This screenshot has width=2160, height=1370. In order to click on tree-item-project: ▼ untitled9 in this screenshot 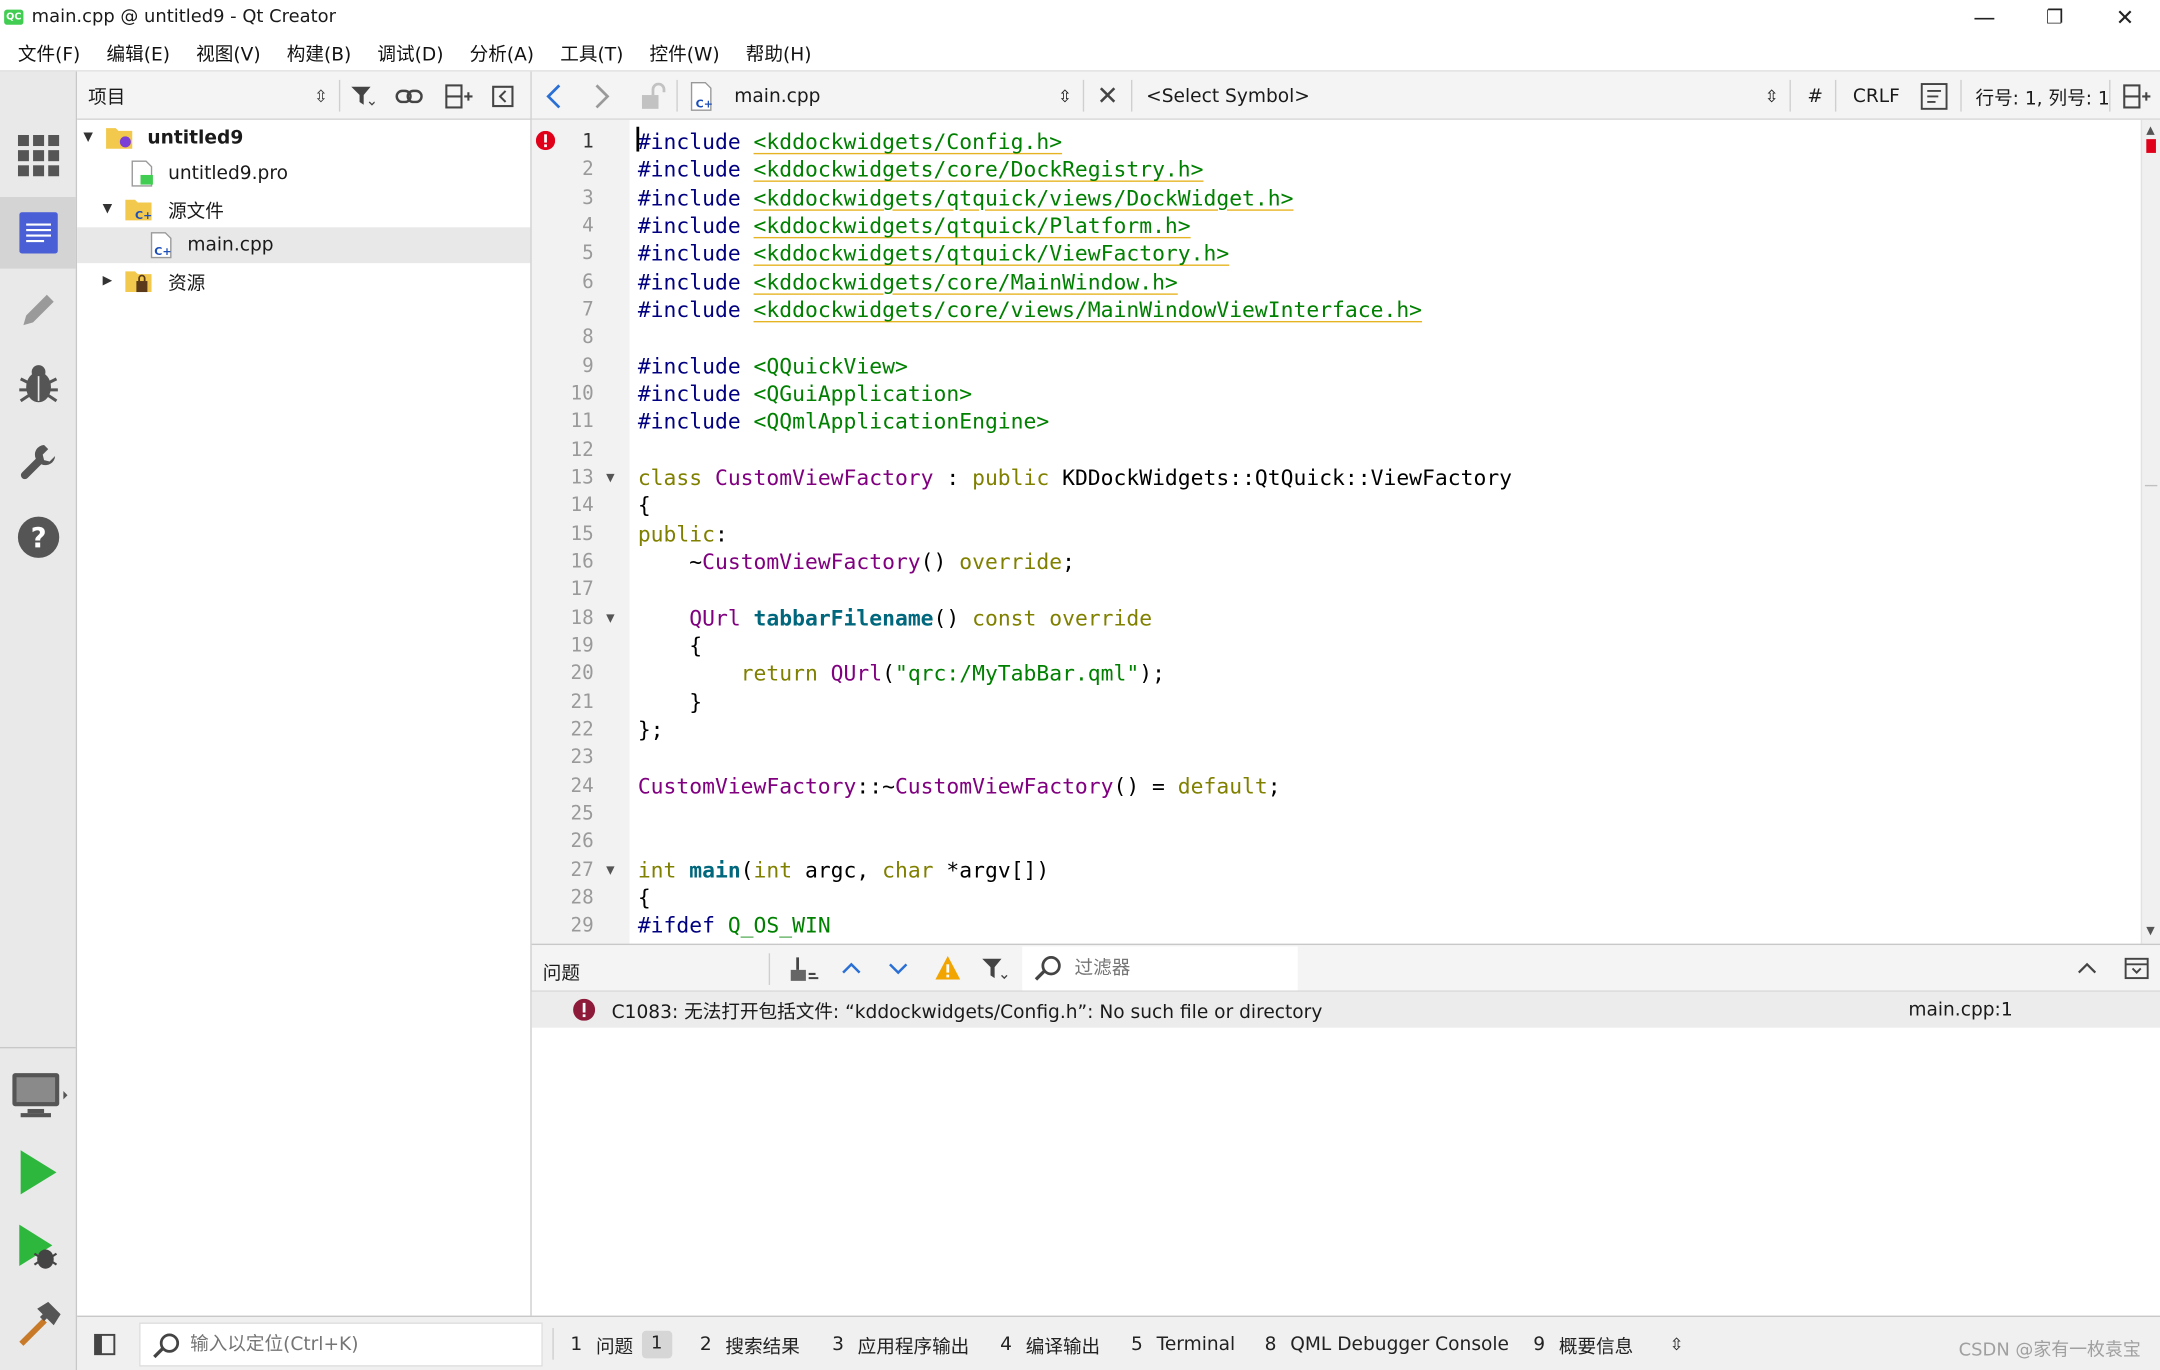, I will do `click(303, 138)`.